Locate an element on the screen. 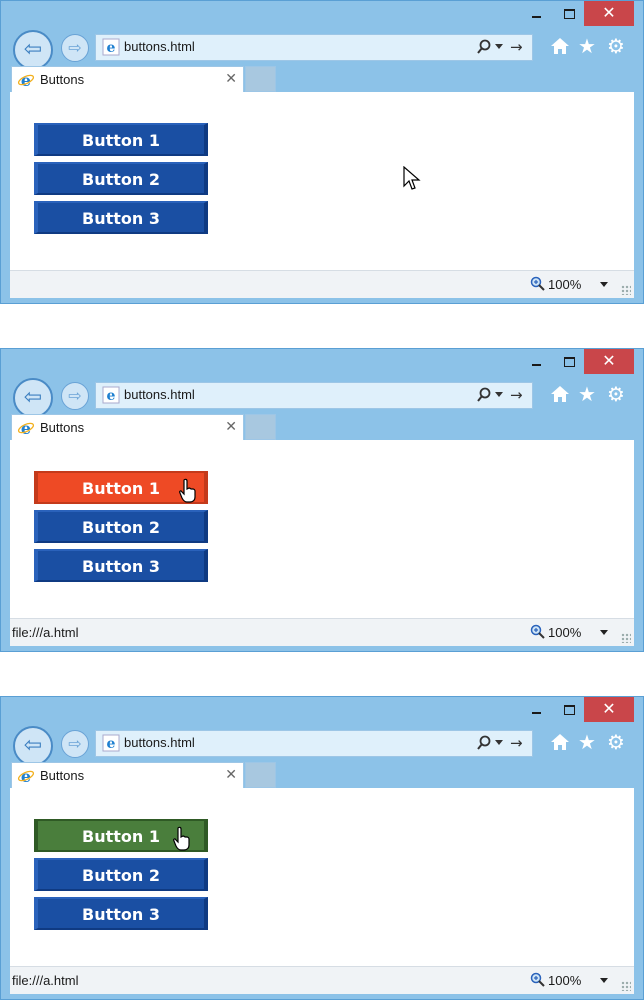  arrow-cursor-icon is located at coordinates (412, 178).